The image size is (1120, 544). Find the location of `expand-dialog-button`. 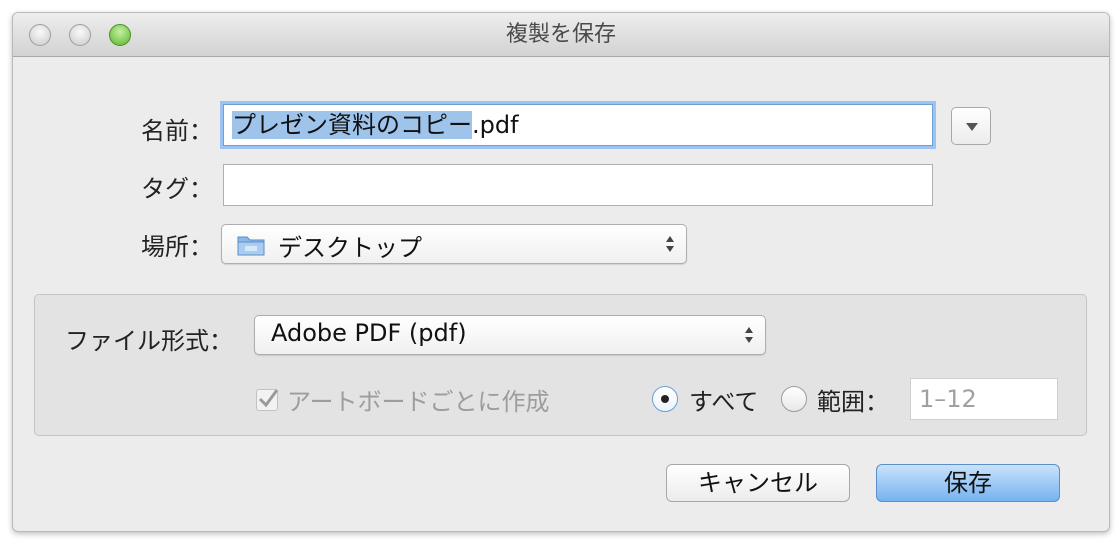

expand-dialog-button is located at coordinates (971, 126).